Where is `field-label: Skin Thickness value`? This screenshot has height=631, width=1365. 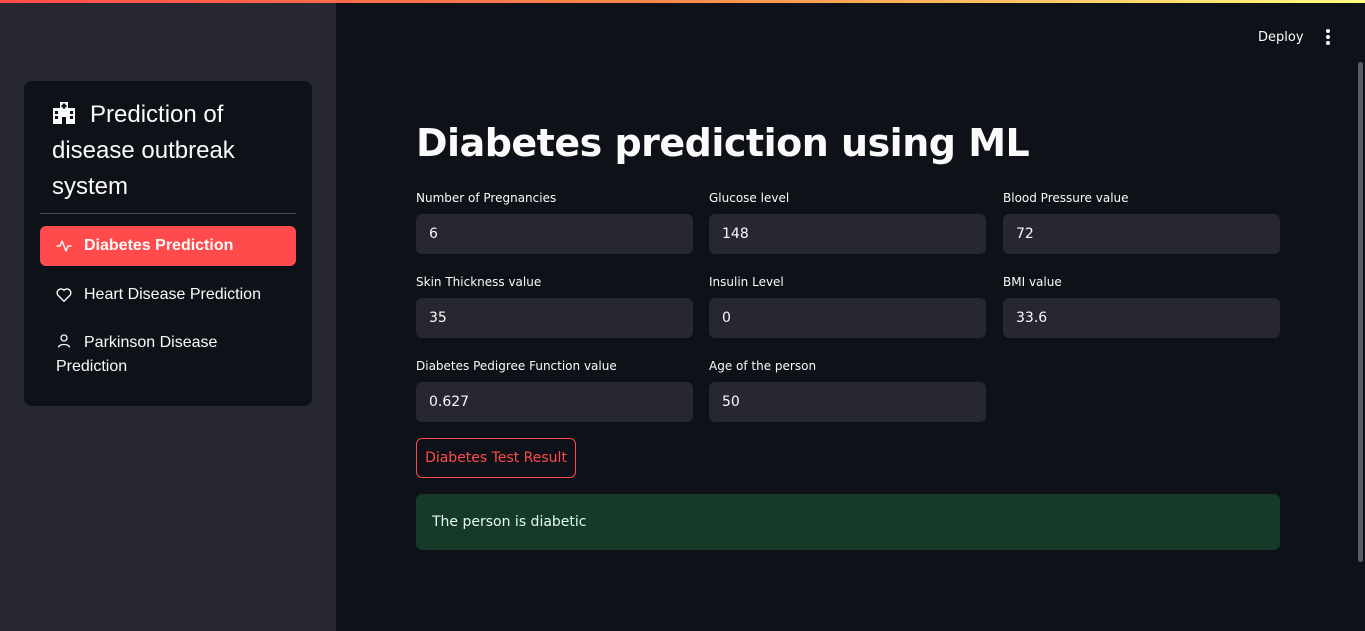
field-label: Skin Thickness value is located at coordinates (479, 282).